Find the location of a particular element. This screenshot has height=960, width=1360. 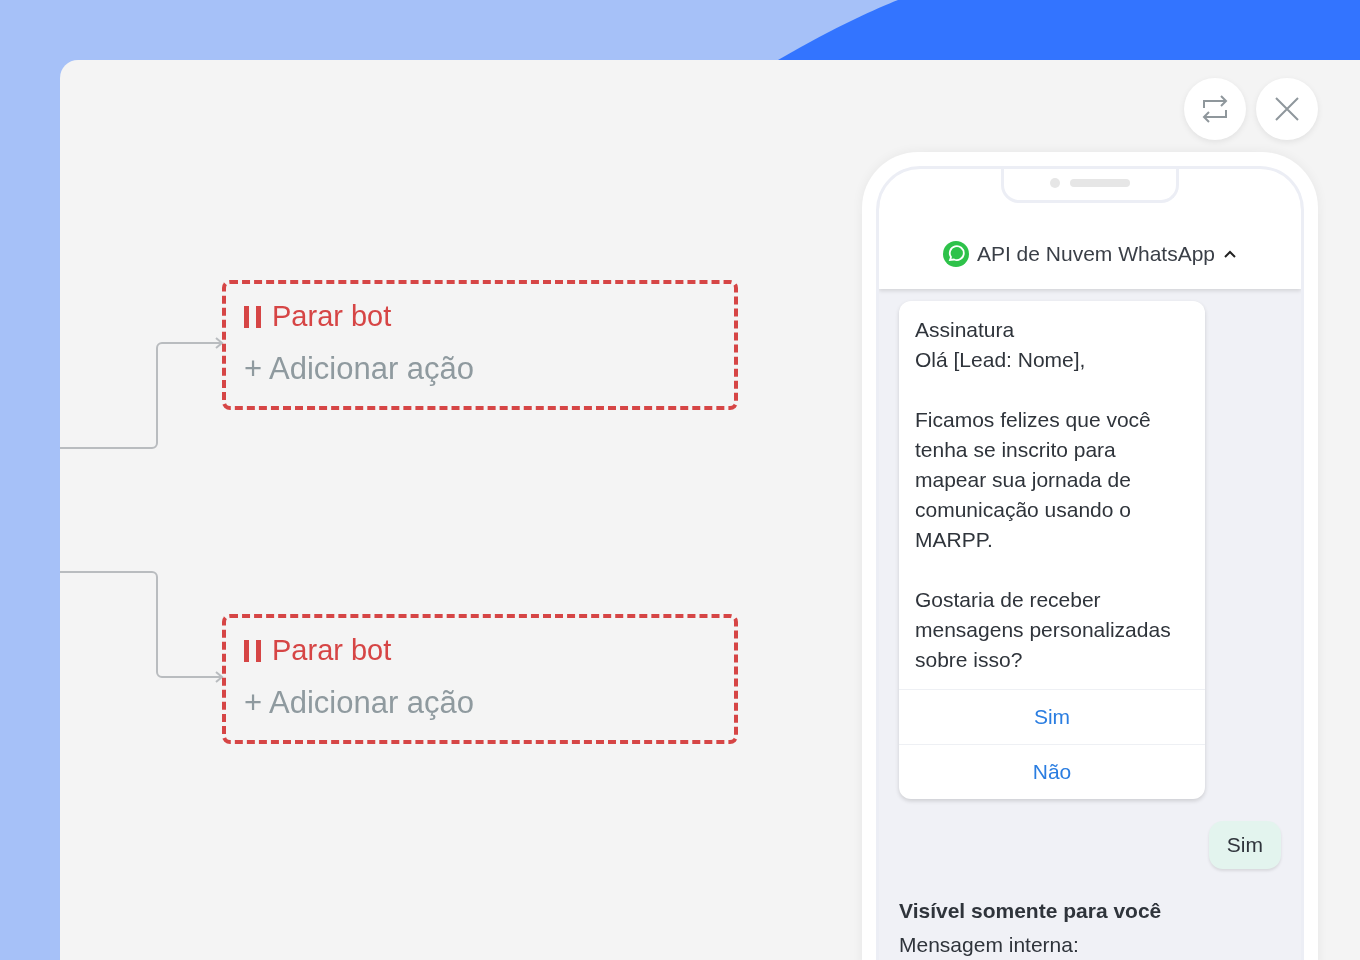

chat-bubble-icon is located at coordinates (955, 254).